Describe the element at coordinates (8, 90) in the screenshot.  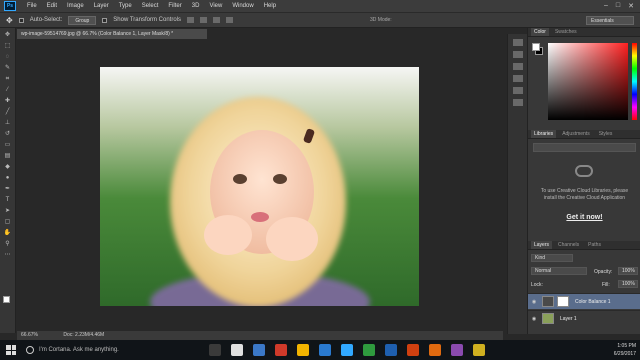
I see `eyedropper-tool-icon: ⁄` at that location.